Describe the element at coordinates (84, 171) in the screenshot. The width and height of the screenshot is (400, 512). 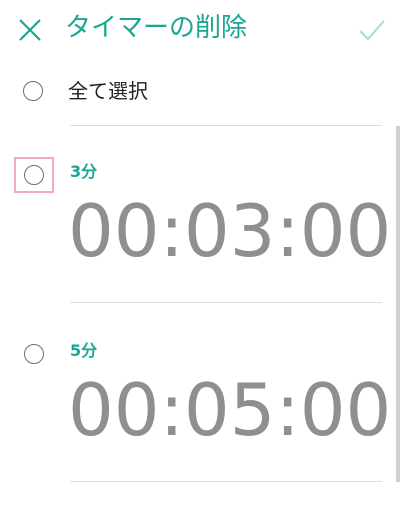
I see `timer-name: 3分` at that location.